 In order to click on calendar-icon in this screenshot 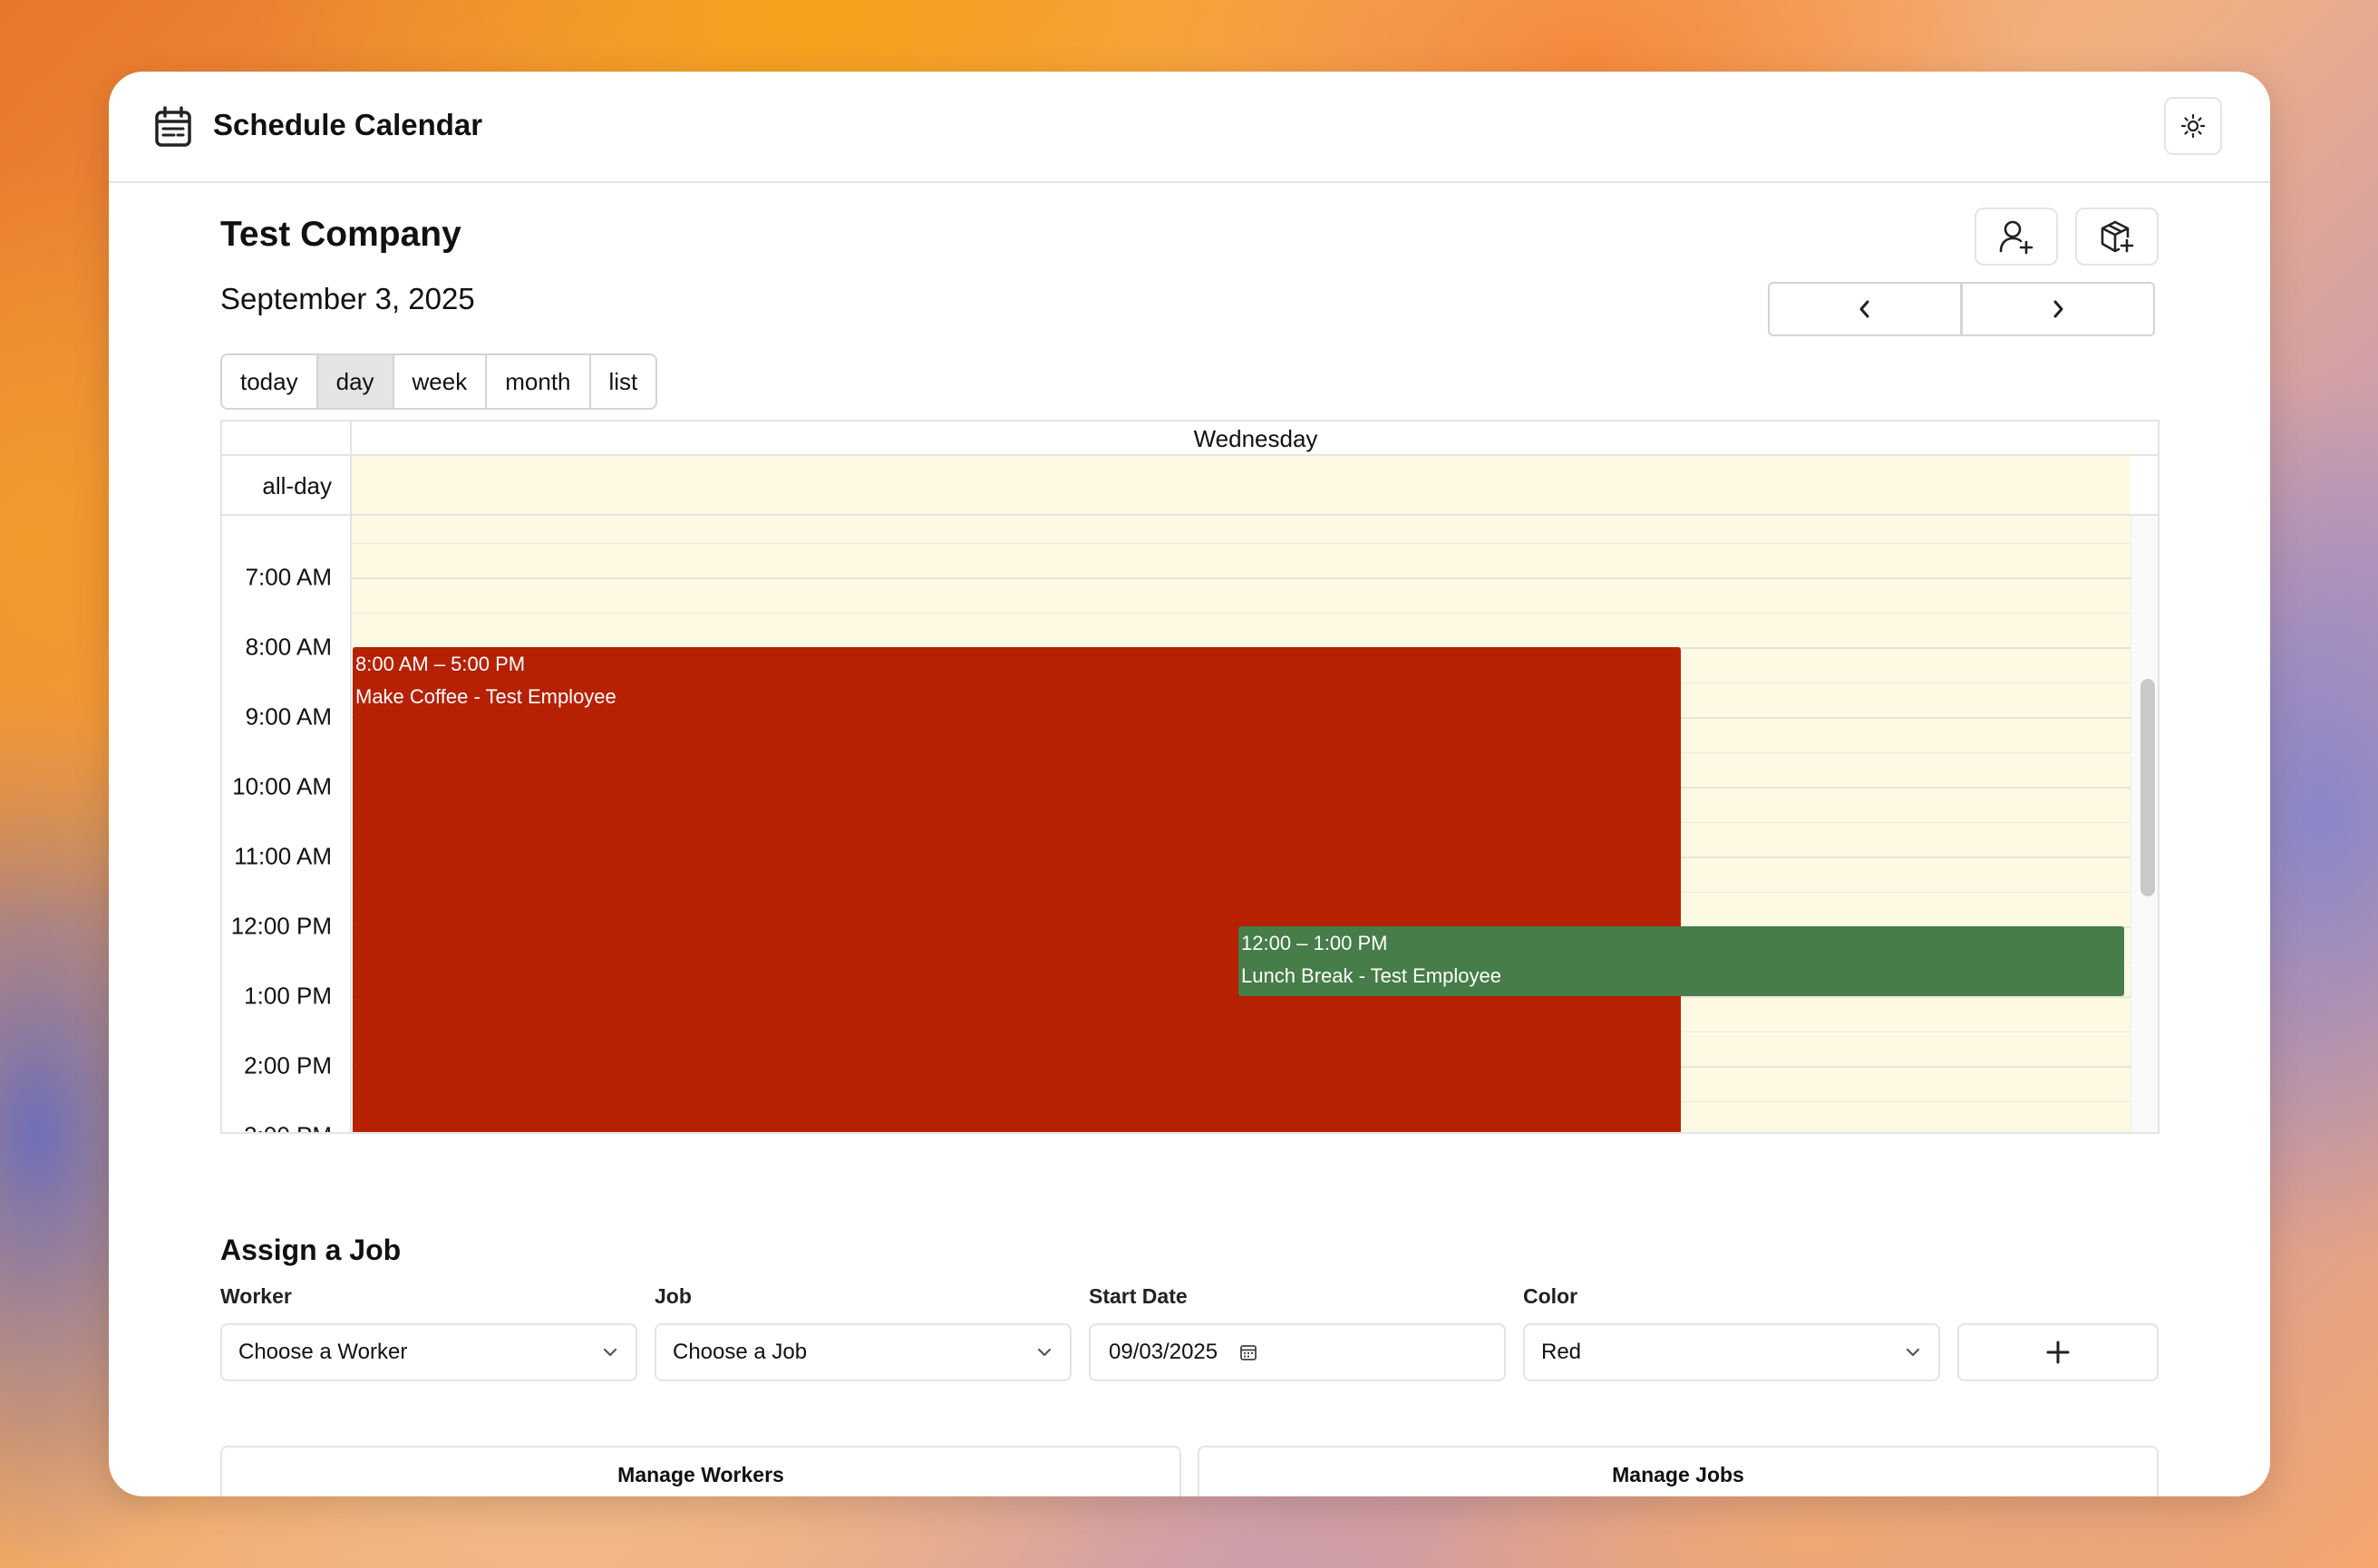, I will do `click(173, 127)`.